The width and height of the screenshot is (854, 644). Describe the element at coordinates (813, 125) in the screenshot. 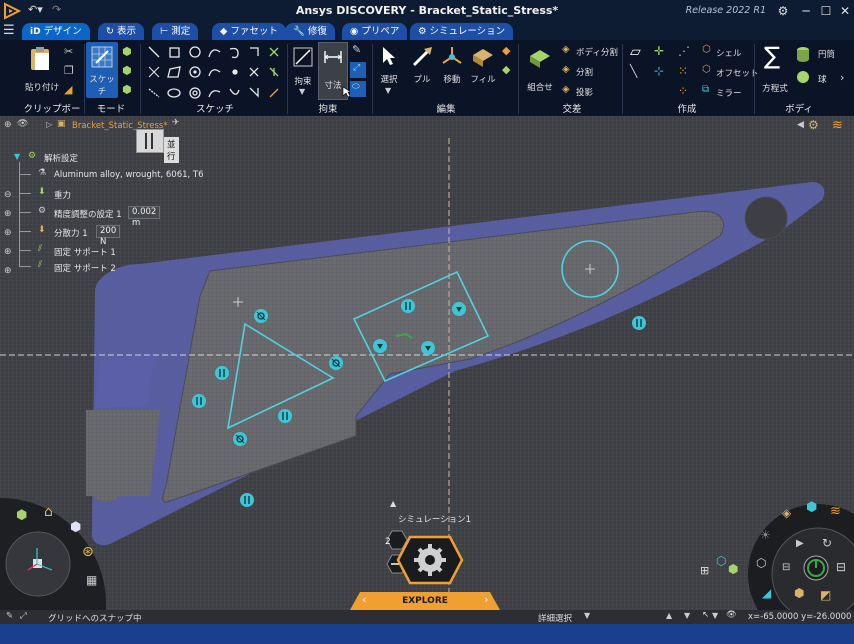

I see `view-settings-icon: ⚙` at that location.